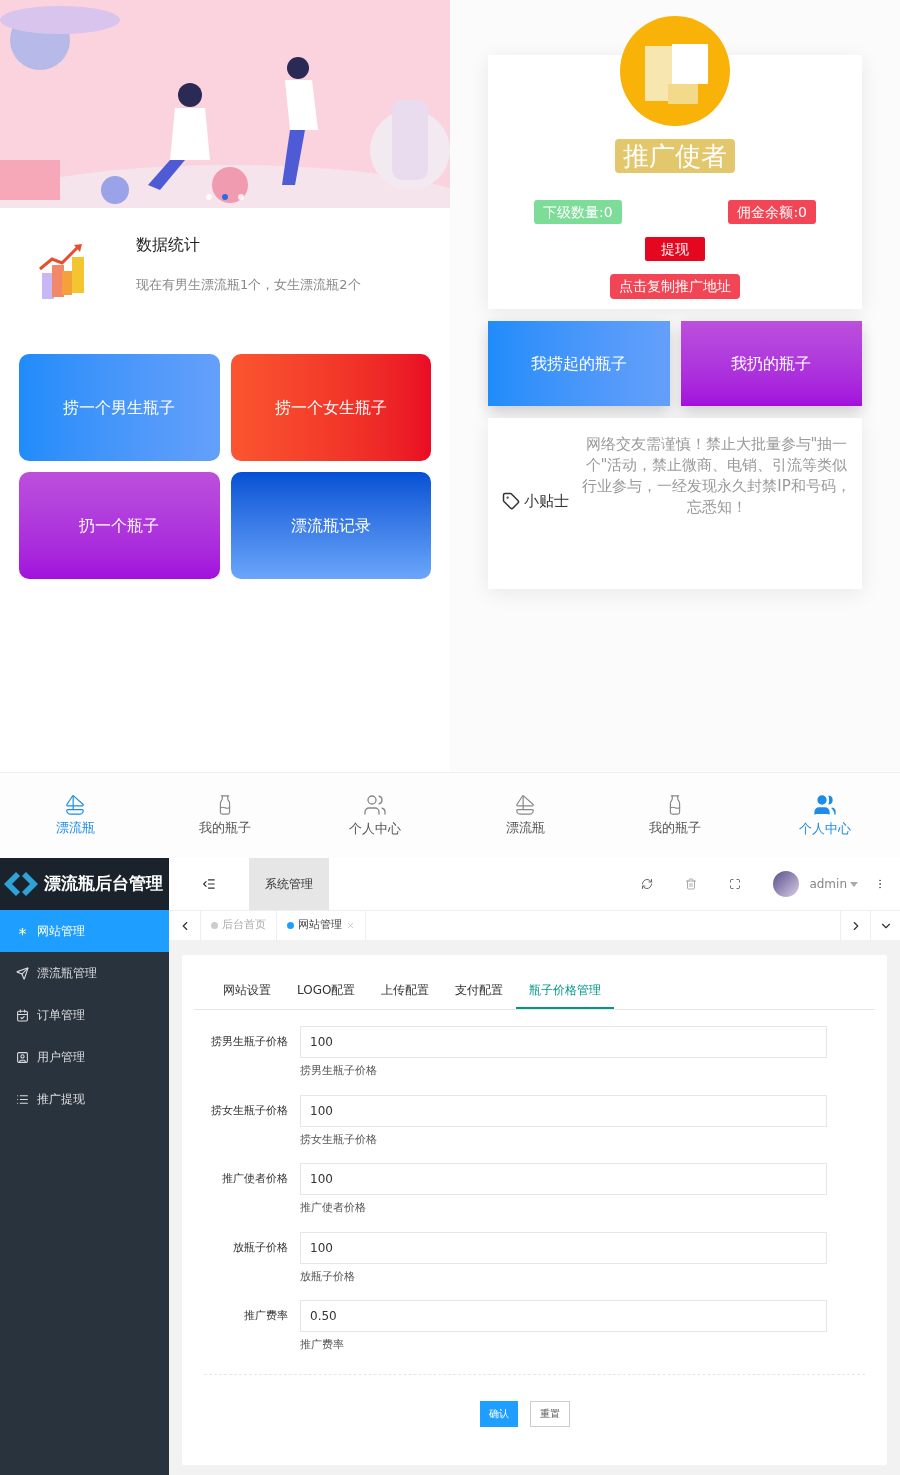 Image resolution: width=900 pixels, height=1475 pixels. Describe the element at coordinates (565, 995) in the screenshot. I see `form-tab: 瓶子价格管理` at that location.